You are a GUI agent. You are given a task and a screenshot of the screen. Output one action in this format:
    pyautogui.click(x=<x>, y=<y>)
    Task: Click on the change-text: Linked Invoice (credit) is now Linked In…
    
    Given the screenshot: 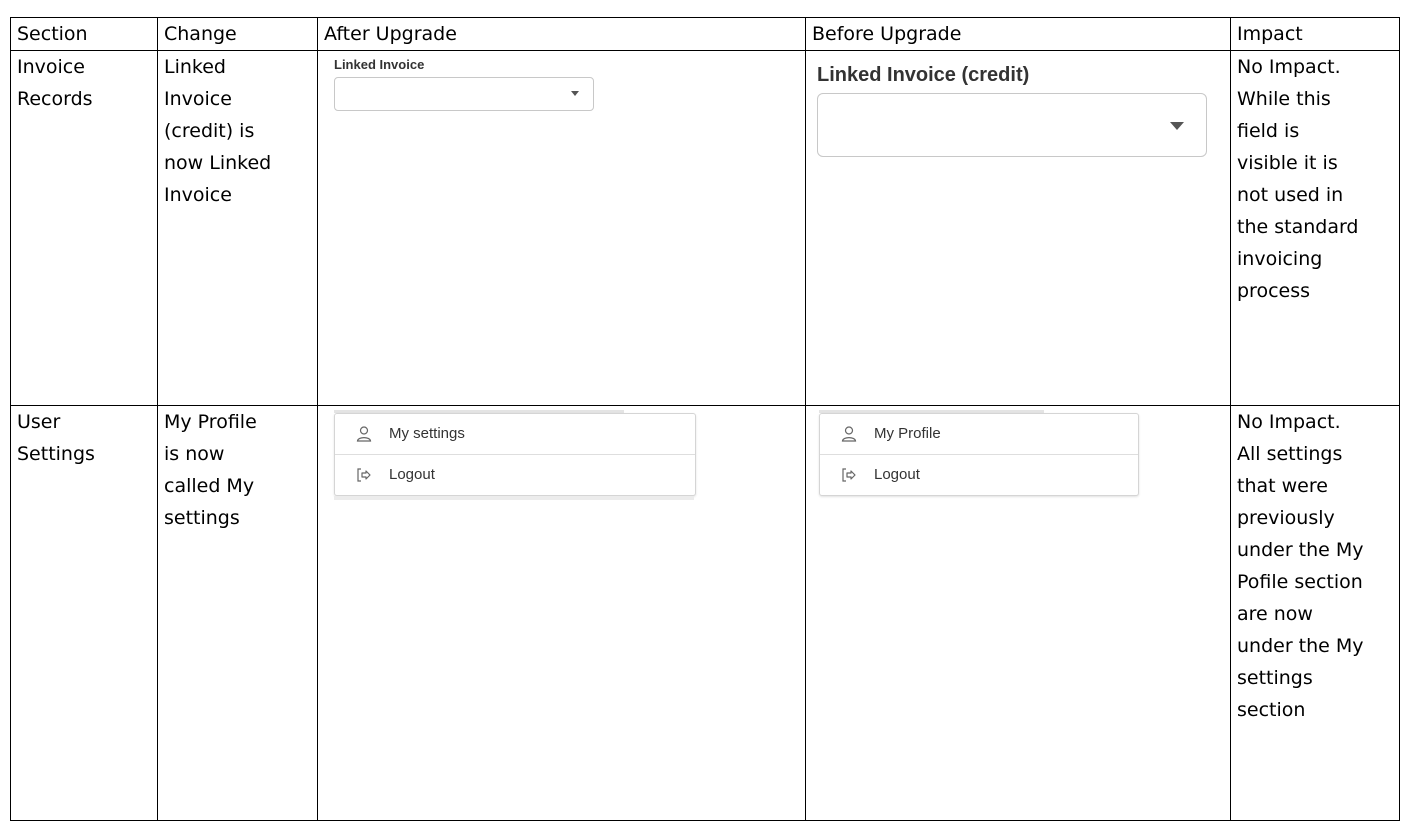 What is the action you would take?
    pyautogui.click(x=218, y=131)
    